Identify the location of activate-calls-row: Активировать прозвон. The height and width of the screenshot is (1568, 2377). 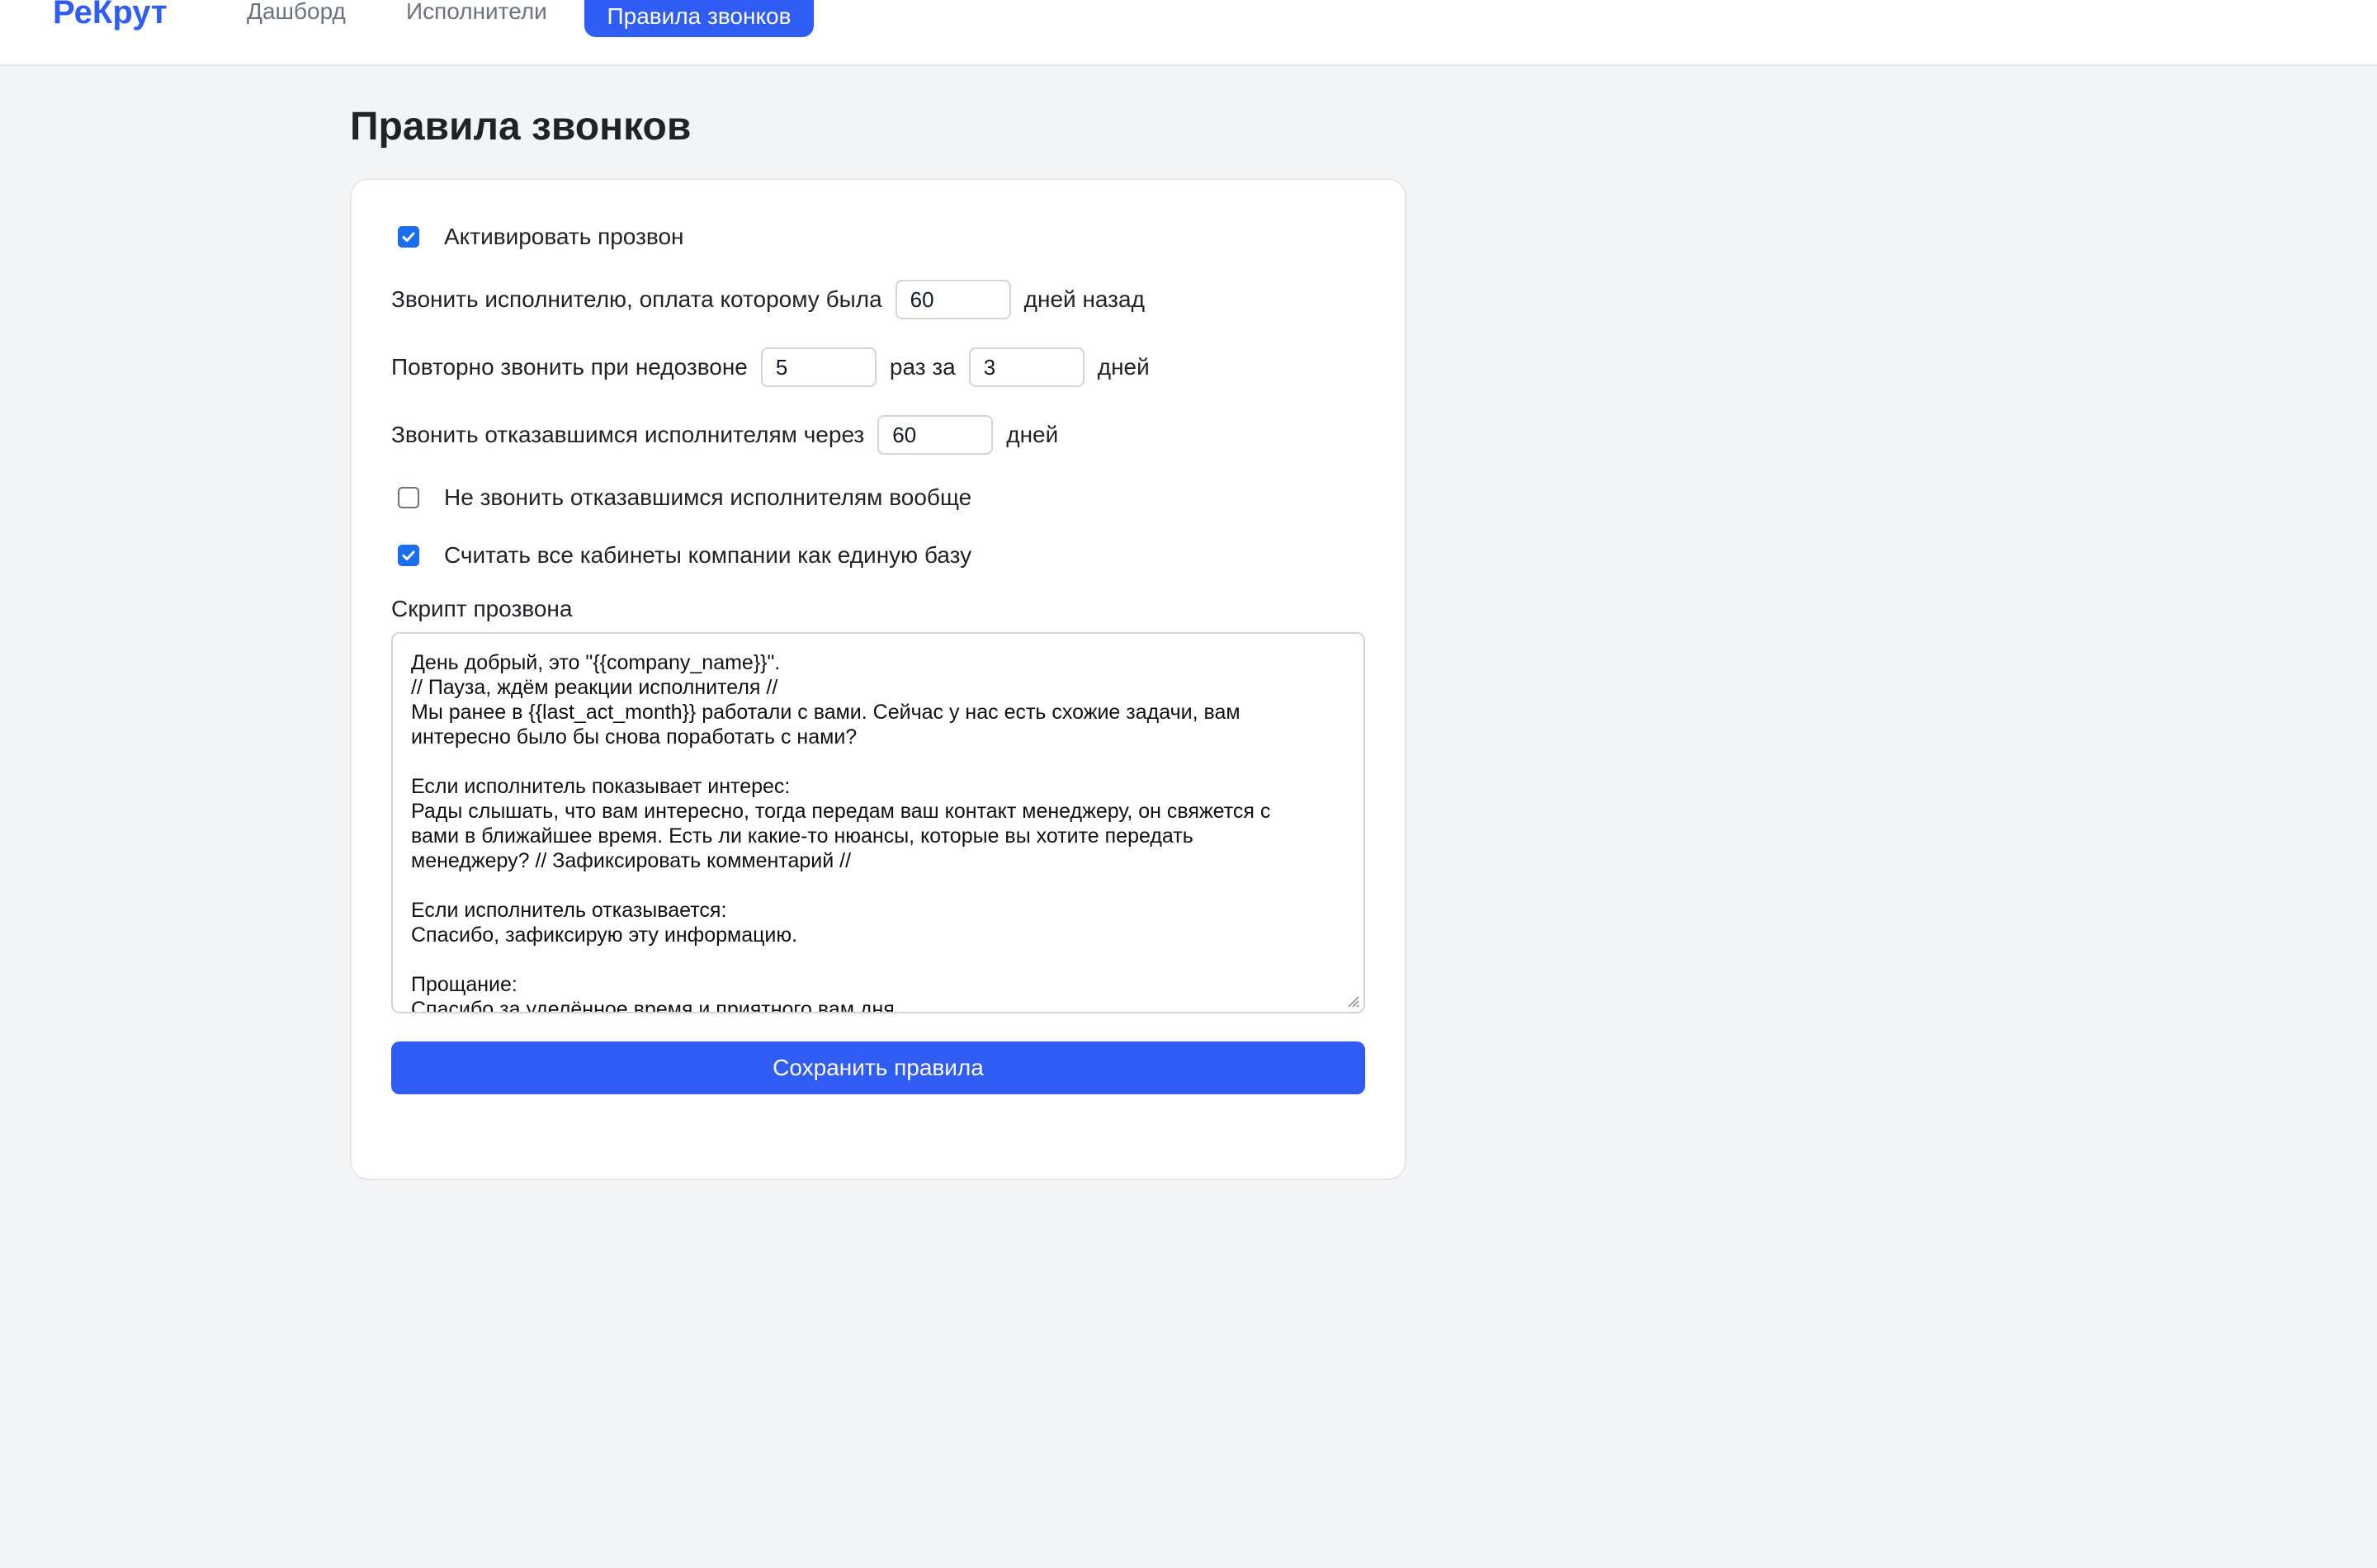
(537, 236).